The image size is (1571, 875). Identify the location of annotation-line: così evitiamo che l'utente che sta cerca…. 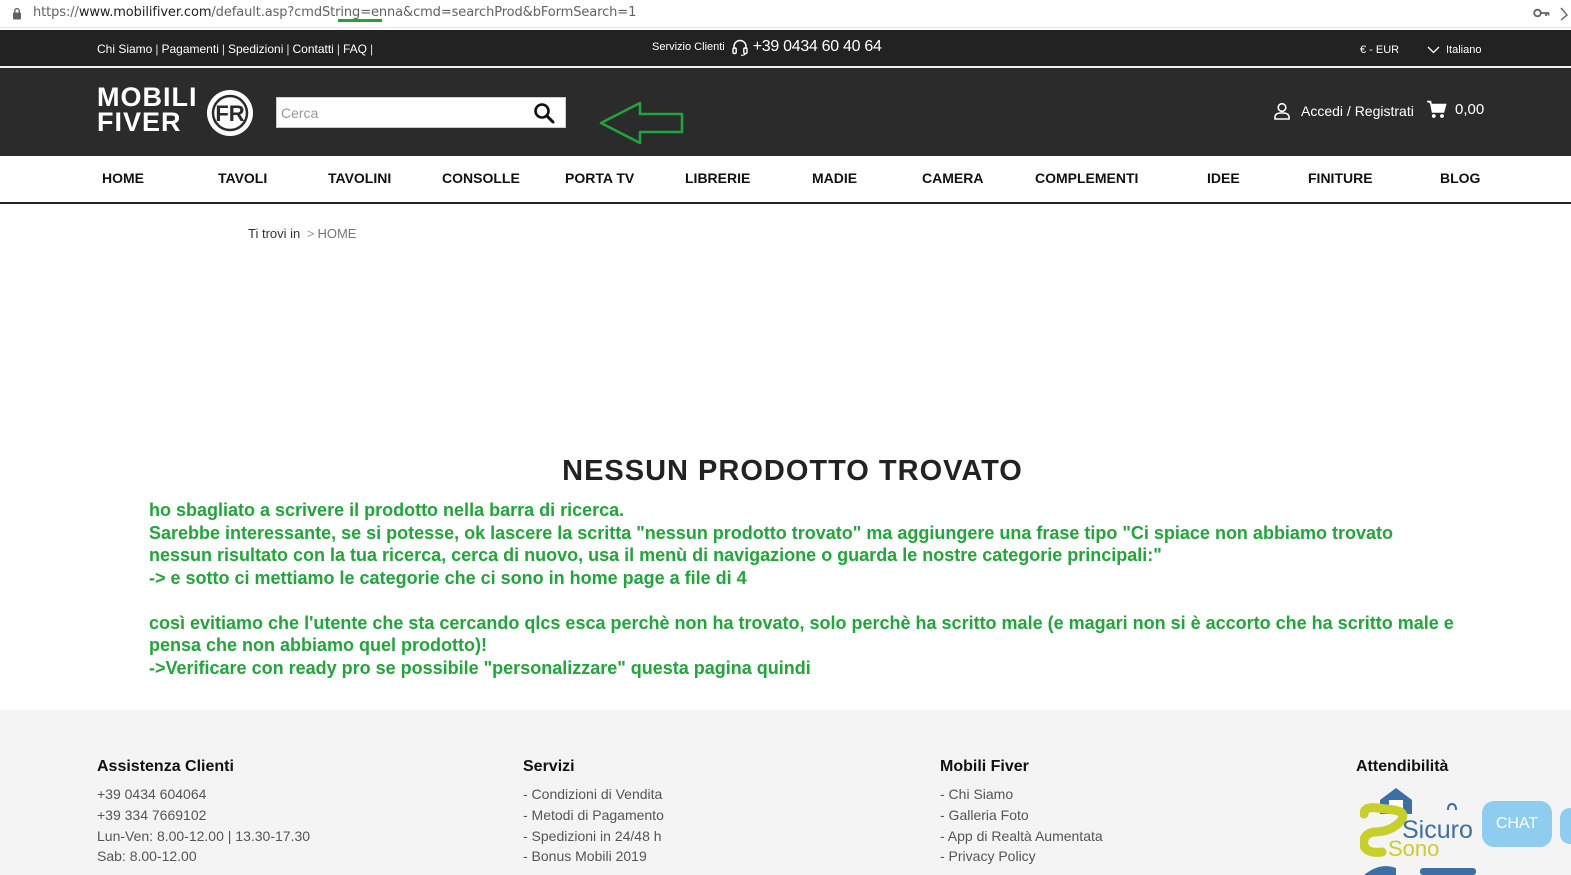
(801, 634).